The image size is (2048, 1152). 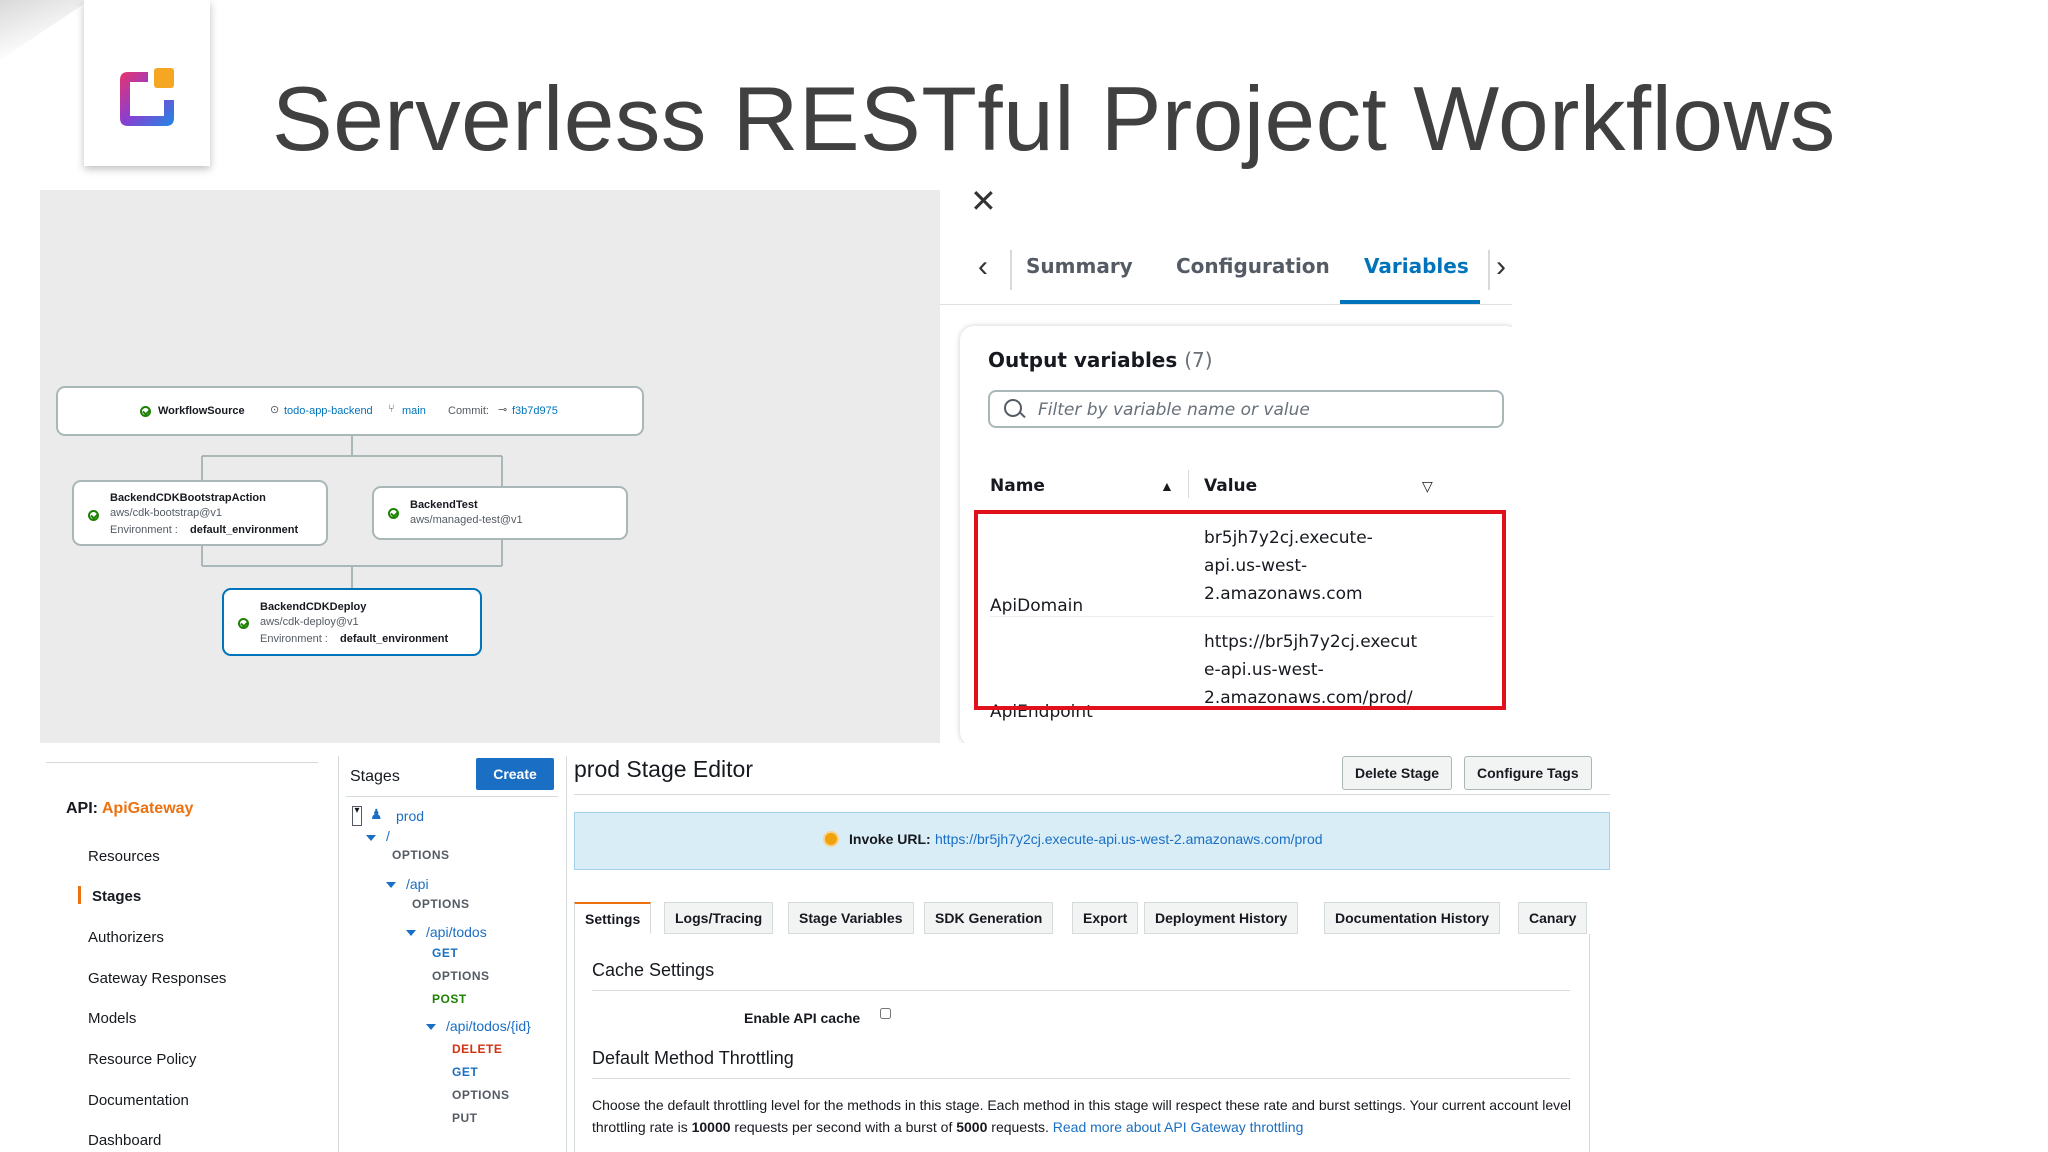 I want to click on bootstrap-action-name: BackendCDKBootstrapAction, so click(x=188, y=498).